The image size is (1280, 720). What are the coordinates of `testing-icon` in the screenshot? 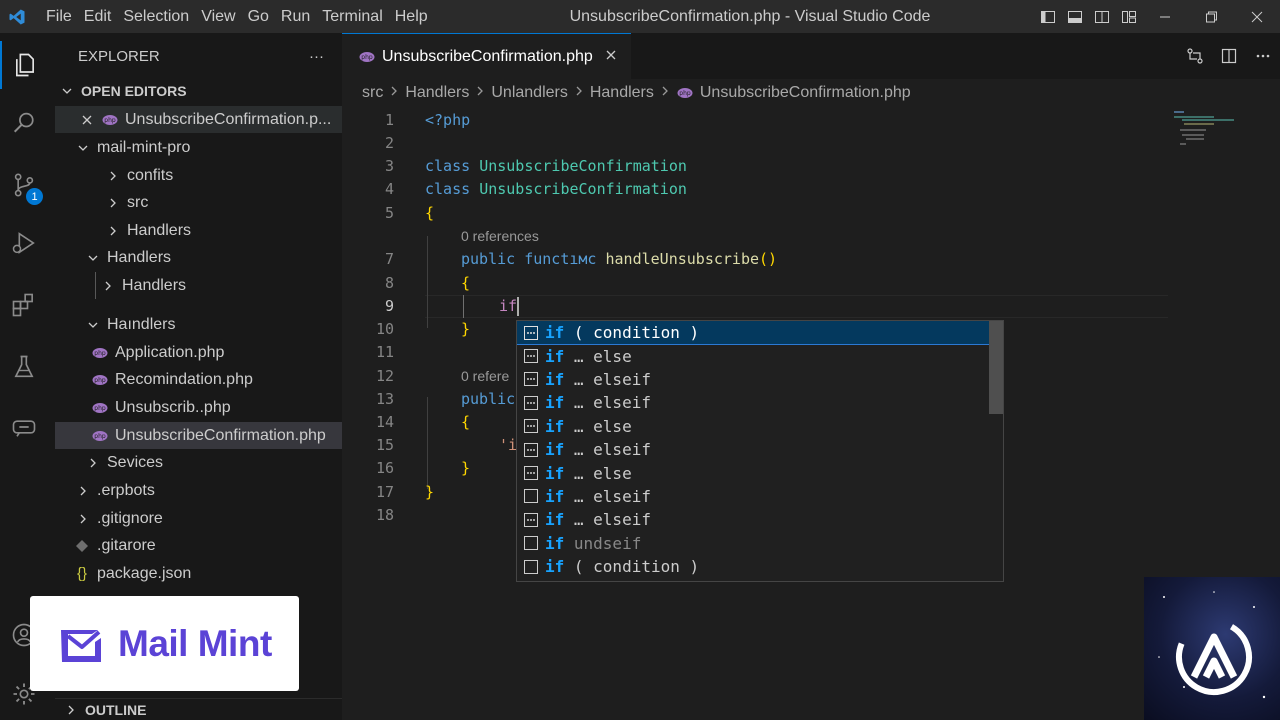 It's located at (24, 367).